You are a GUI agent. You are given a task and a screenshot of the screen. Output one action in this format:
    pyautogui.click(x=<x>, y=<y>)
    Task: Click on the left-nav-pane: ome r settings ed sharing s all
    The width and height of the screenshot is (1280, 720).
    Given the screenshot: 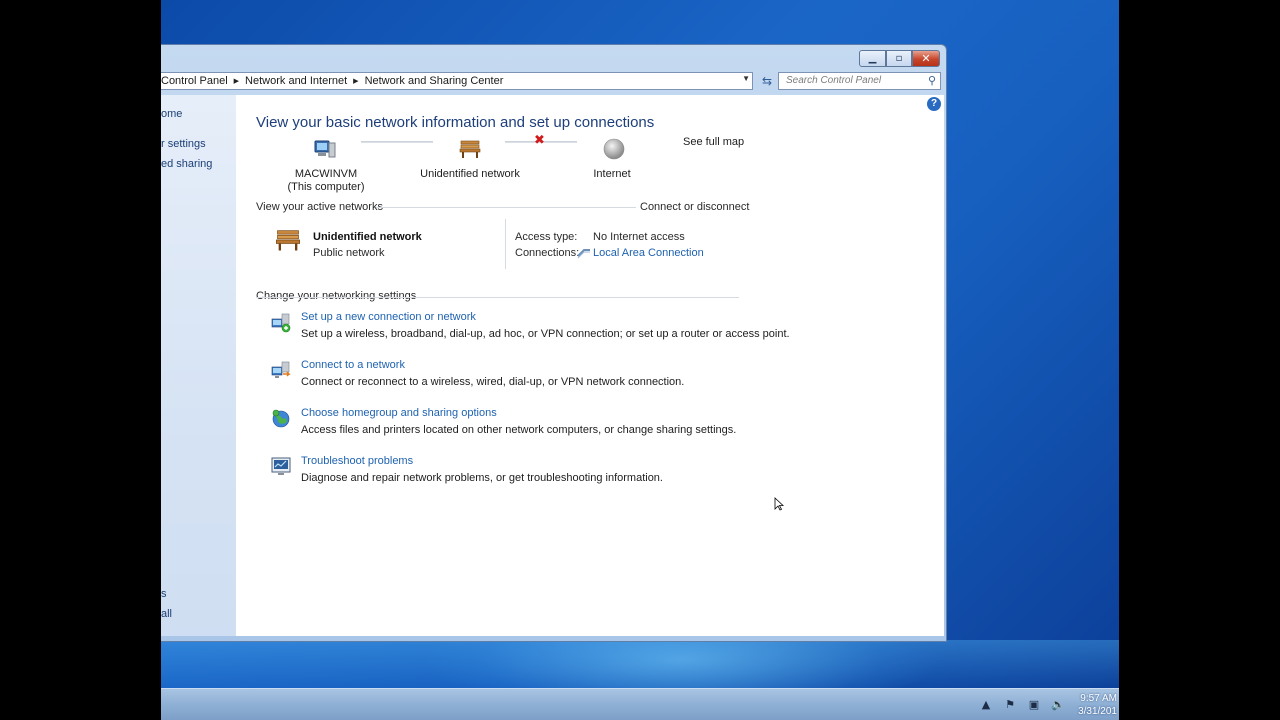 What is the action you would take?
    pyautogui.click(x=198, y=365)
    